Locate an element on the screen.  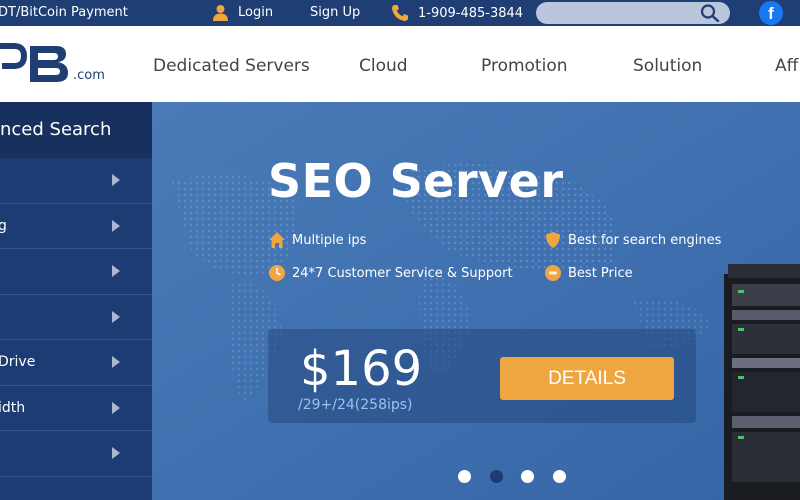
nav-promotion: Promotion is located at coordinates (524, 66).